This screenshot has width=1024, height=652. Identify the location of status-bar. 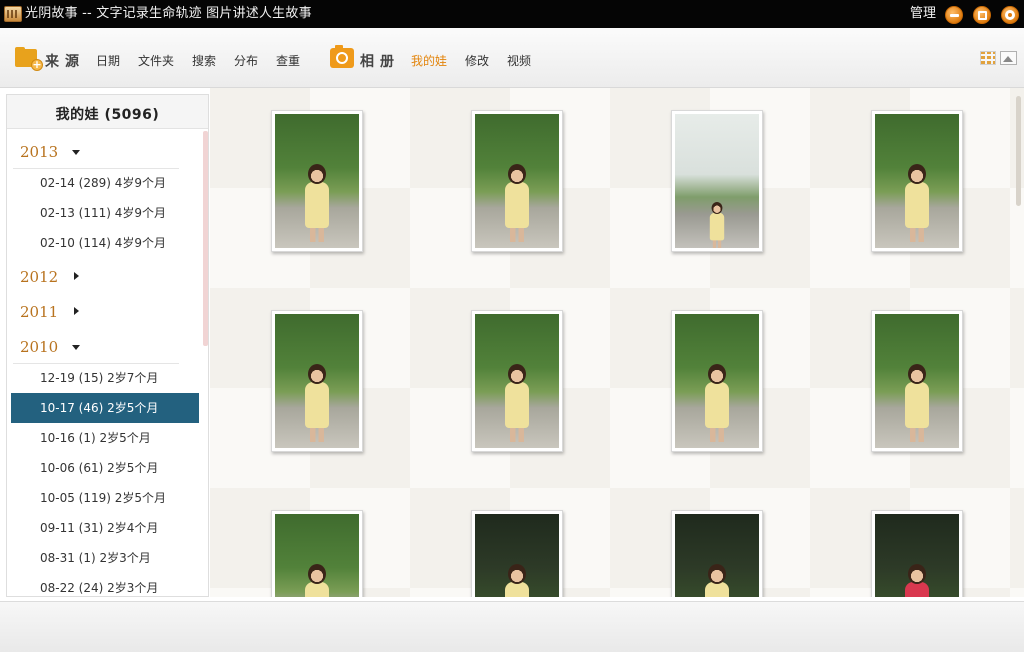
(512, 626).